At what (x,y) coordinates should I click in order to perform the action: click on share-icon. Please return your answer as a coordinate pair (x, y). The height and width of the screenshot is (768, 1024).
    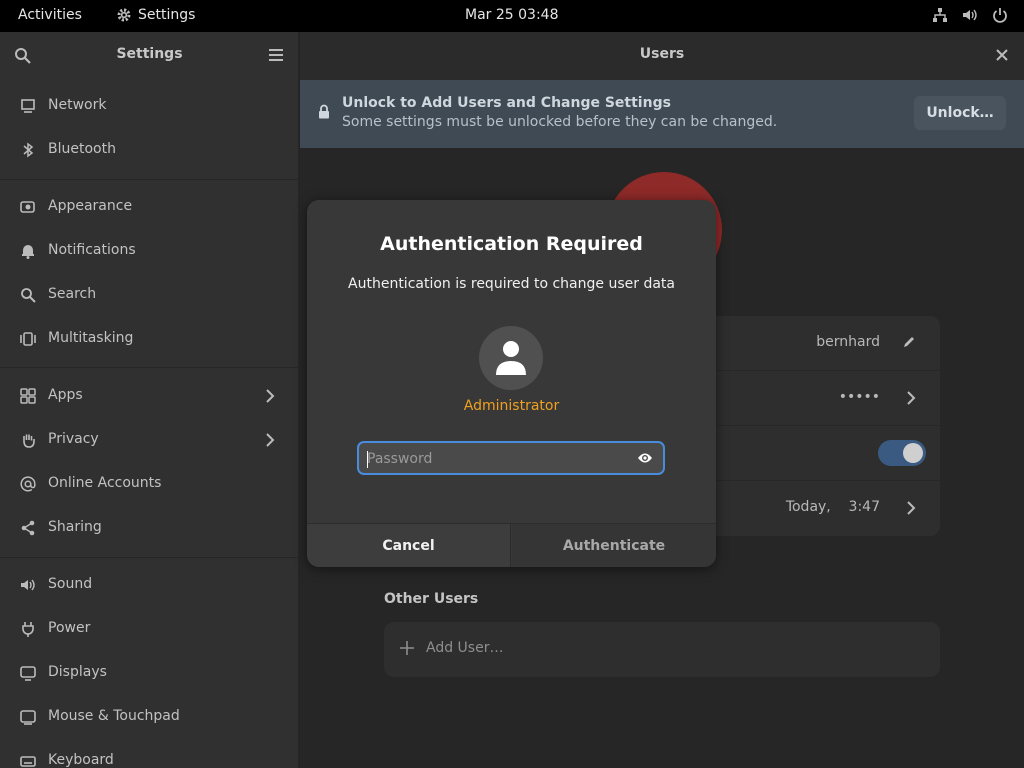
    Looking at the image, I should click on (28, 528).